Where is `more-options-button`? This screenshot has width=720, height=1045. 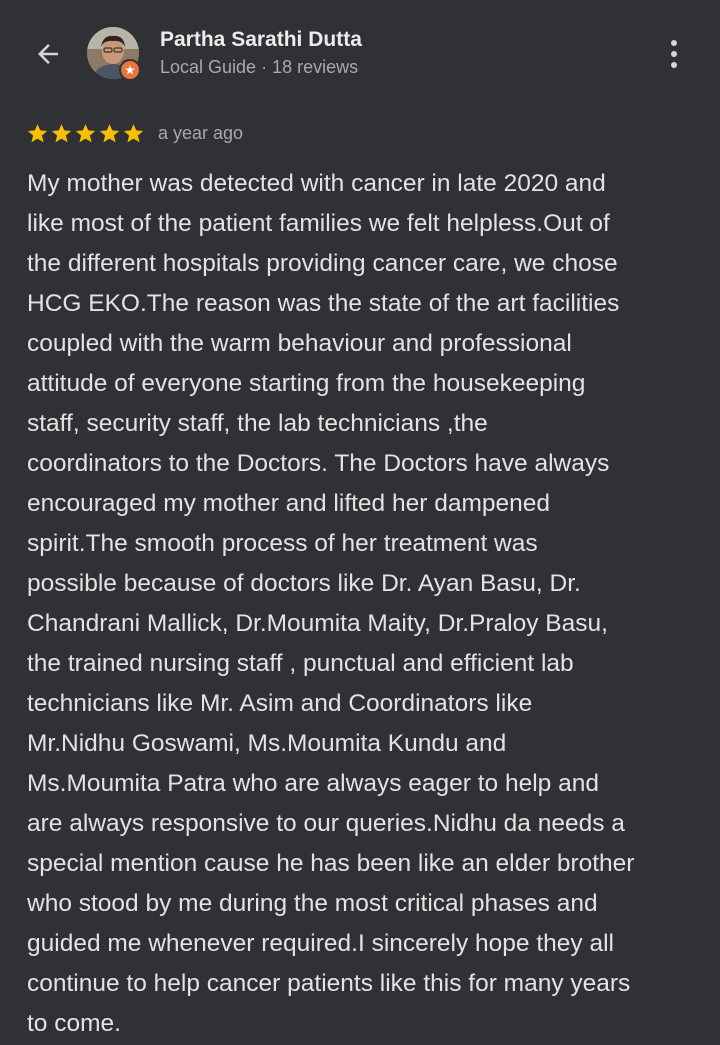 more-options-button is located at coordinates (674, 54).